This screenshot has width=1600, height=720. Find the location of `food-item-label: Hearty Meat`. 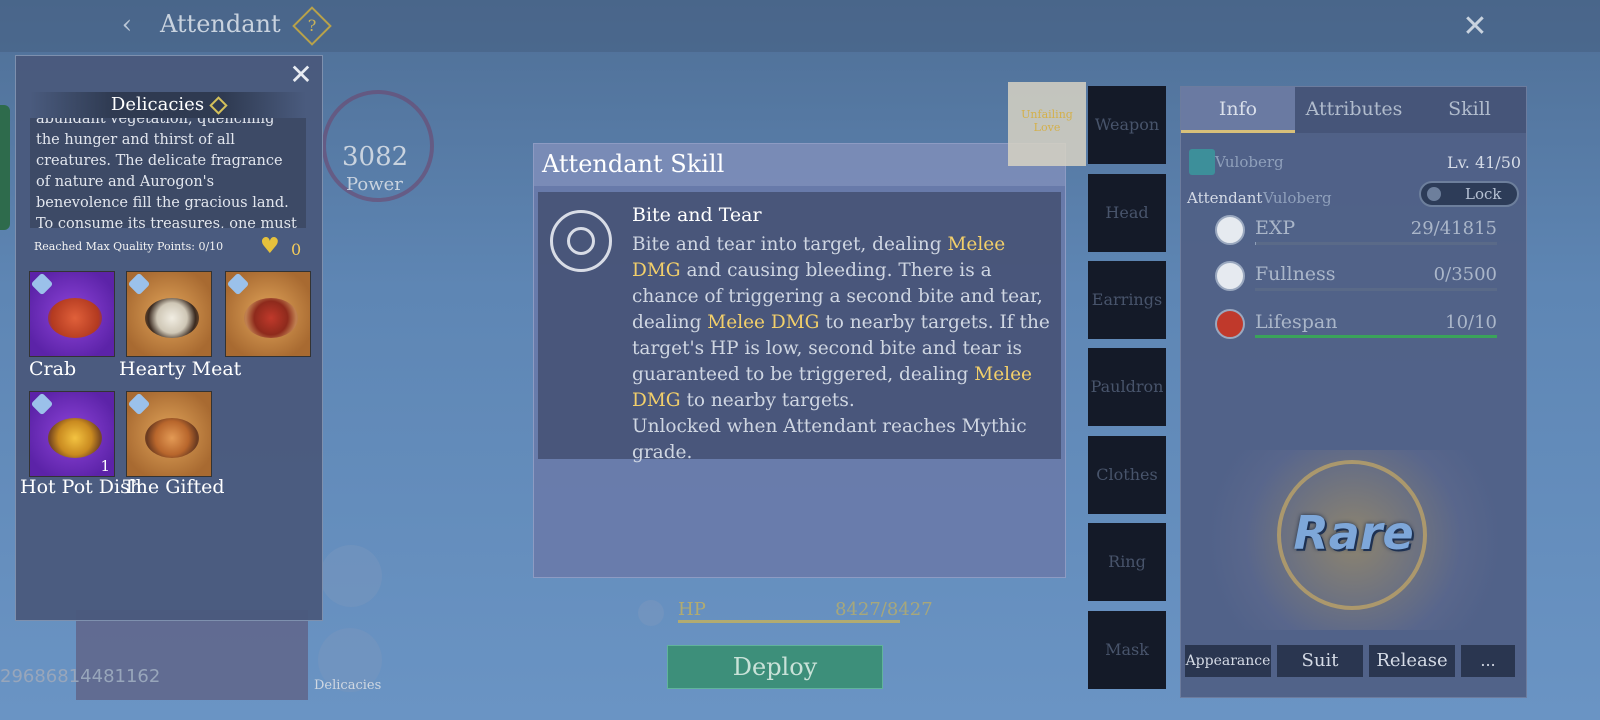

food-item-label: Hearty Meat is located at coordinates (180, 369).